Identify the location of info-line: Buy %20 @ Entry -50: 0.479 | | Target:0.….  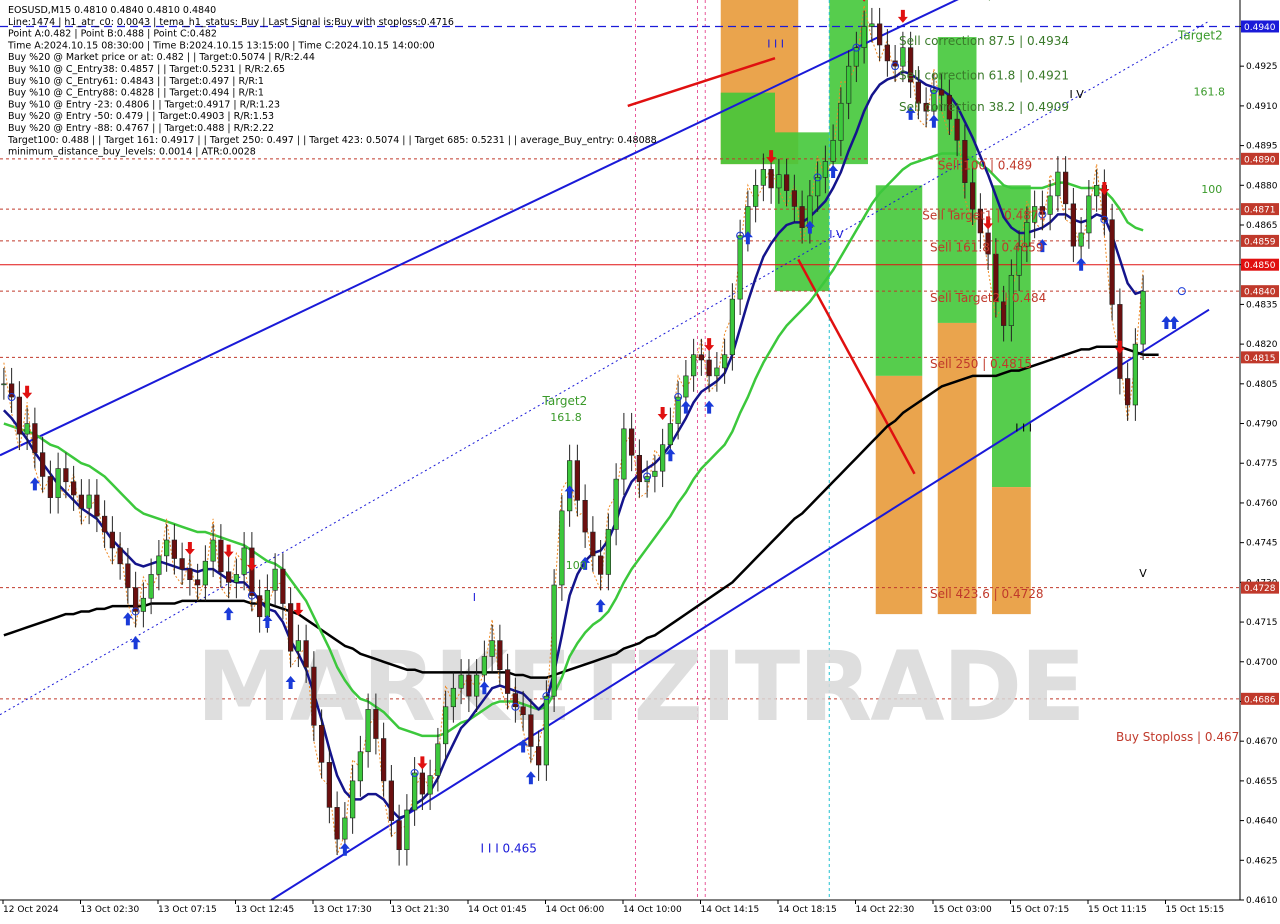
(141, 116).